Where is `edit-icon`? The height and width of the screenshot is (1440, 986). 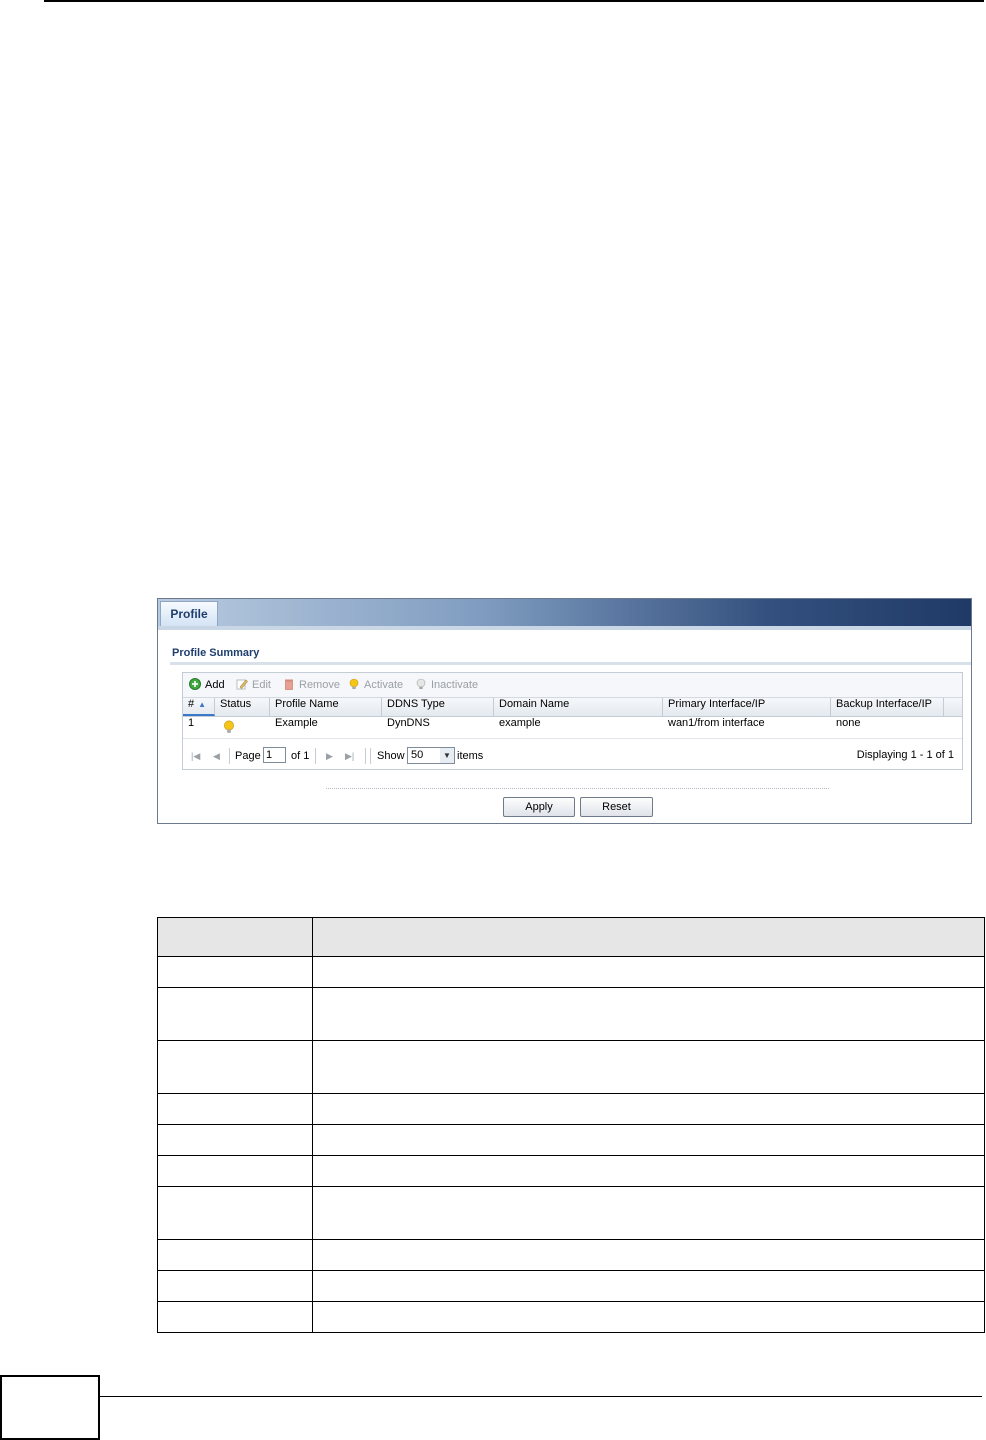
edit-icon is located at coordinates (242, 684).